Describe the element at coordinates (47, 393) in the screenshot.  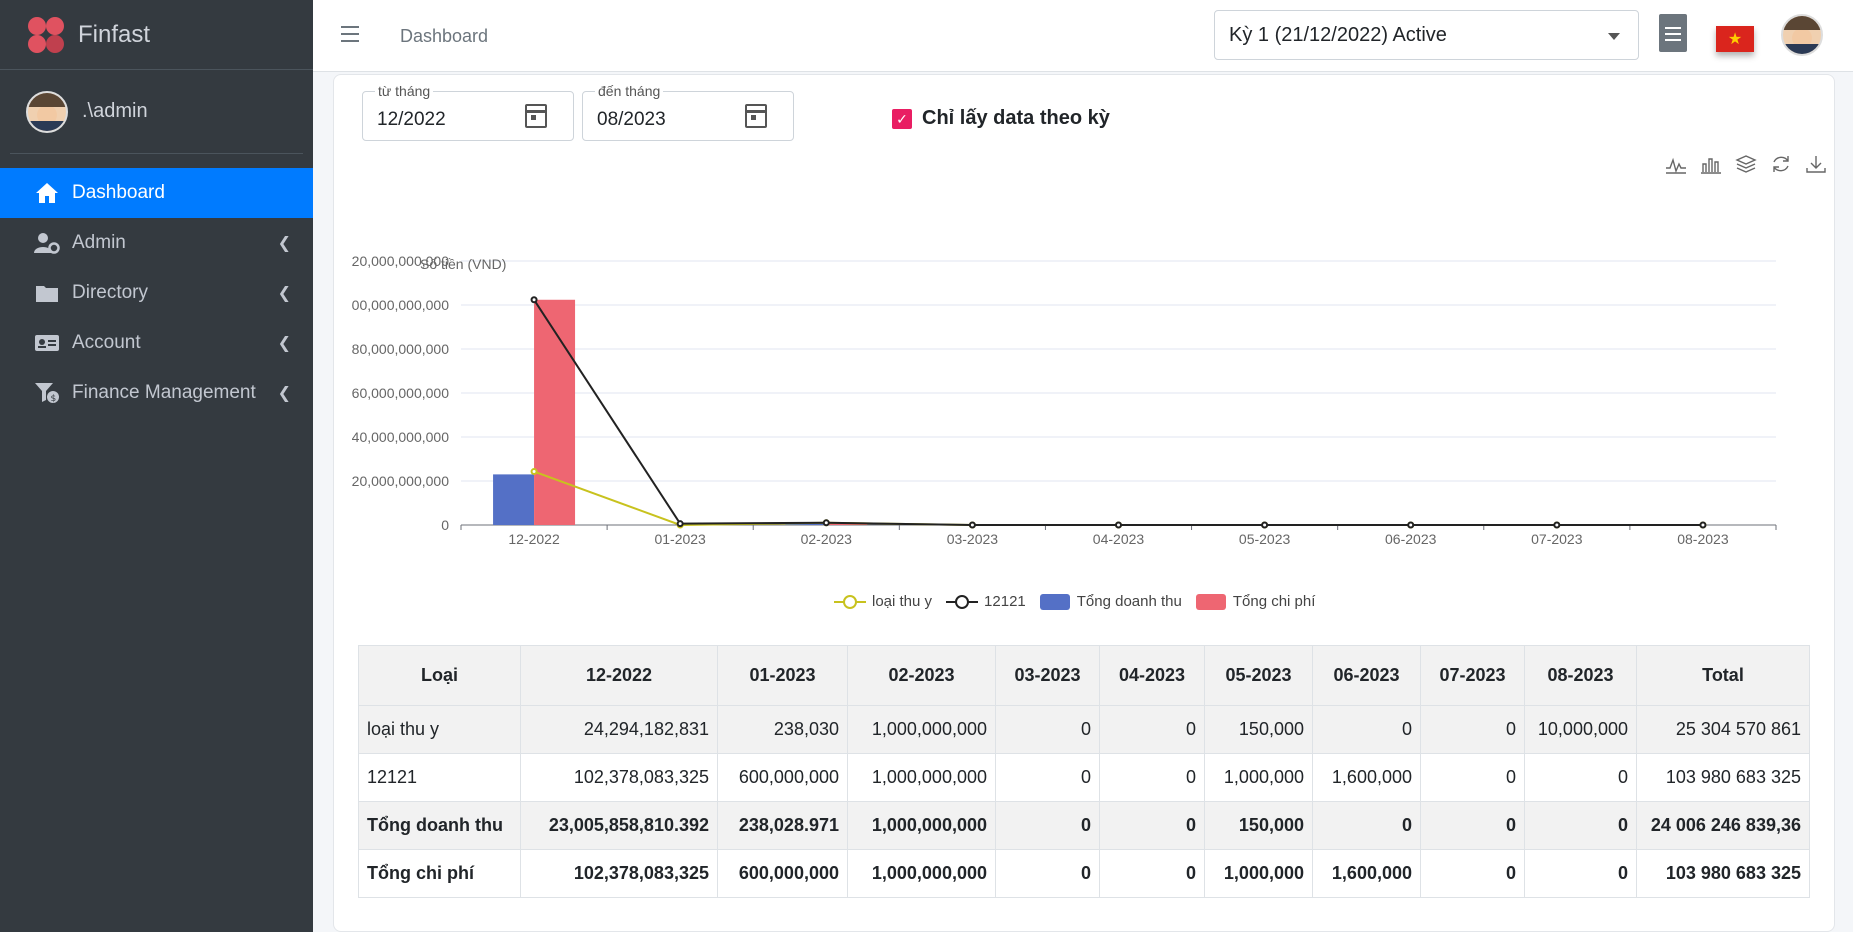
I see `funnel-dollar-icon: $` at that location.